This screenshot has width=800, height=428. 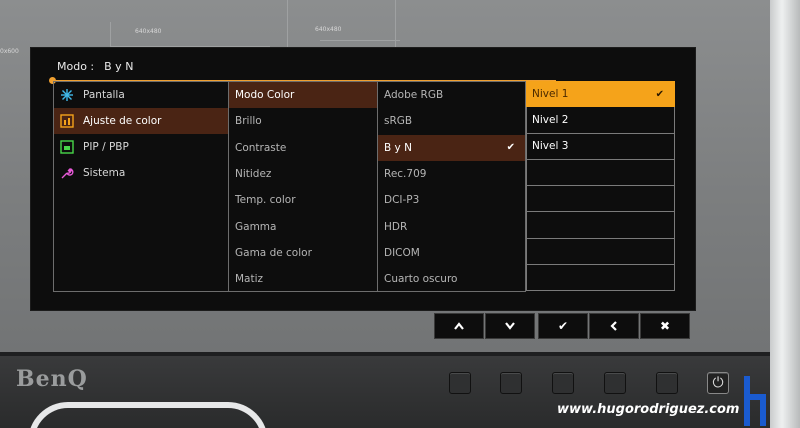 I want to click on color-mode-label: Rec.709, so click(x=405, y=174).